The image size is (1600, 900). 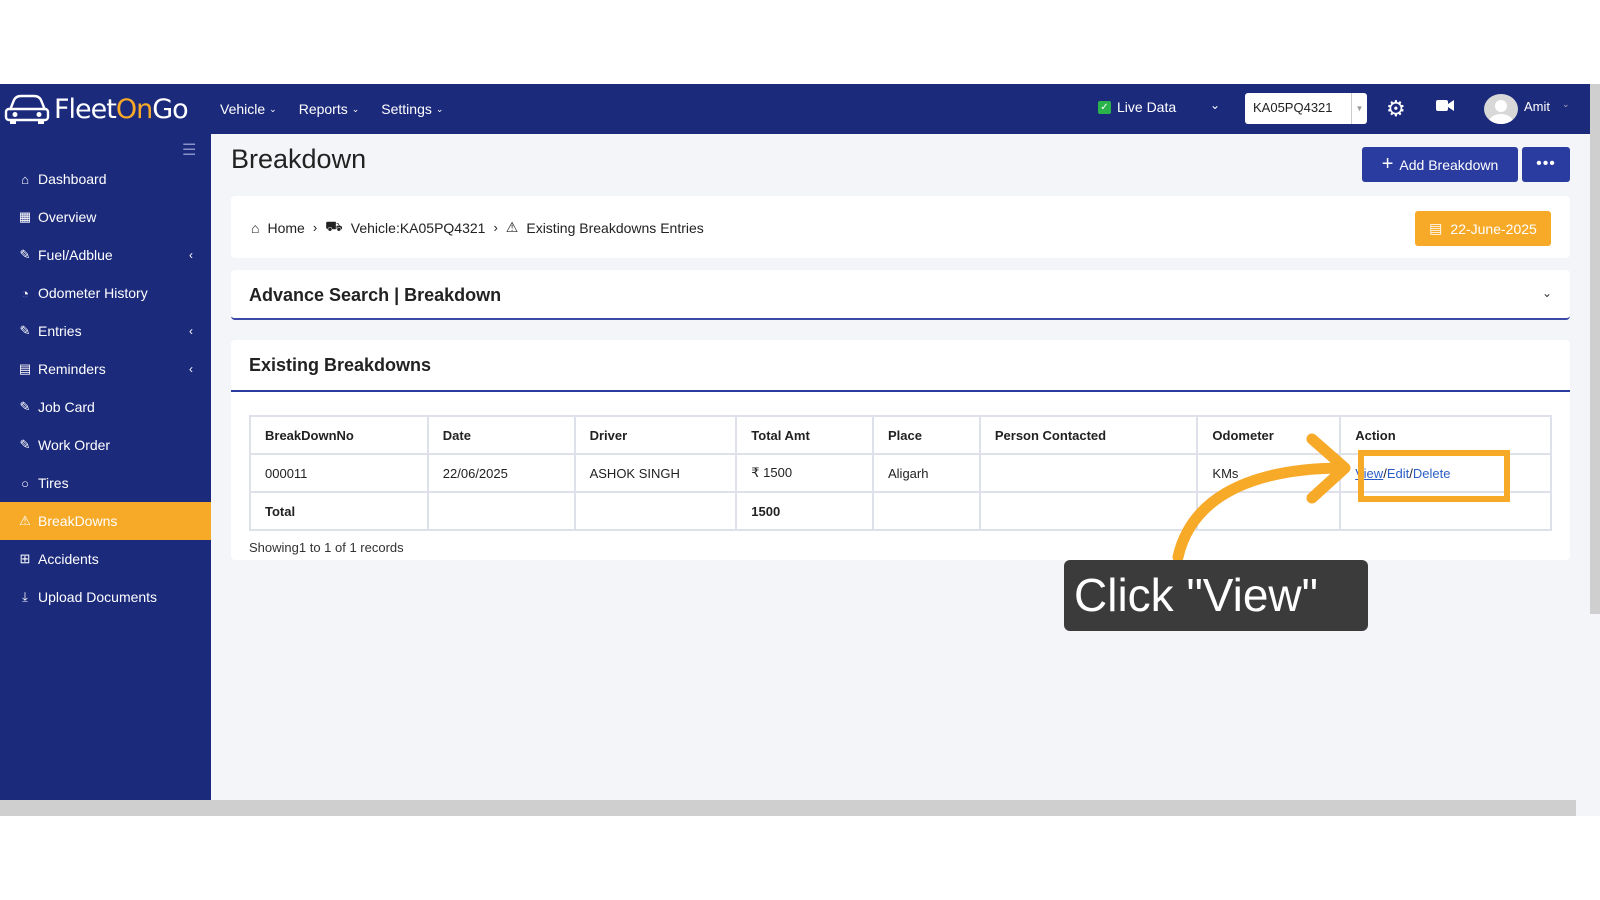 What do you see at coordinates (1216, 595) in the screenshot?
I see `instruction-callout: Click "View"` at bounding box center [1216, 595].